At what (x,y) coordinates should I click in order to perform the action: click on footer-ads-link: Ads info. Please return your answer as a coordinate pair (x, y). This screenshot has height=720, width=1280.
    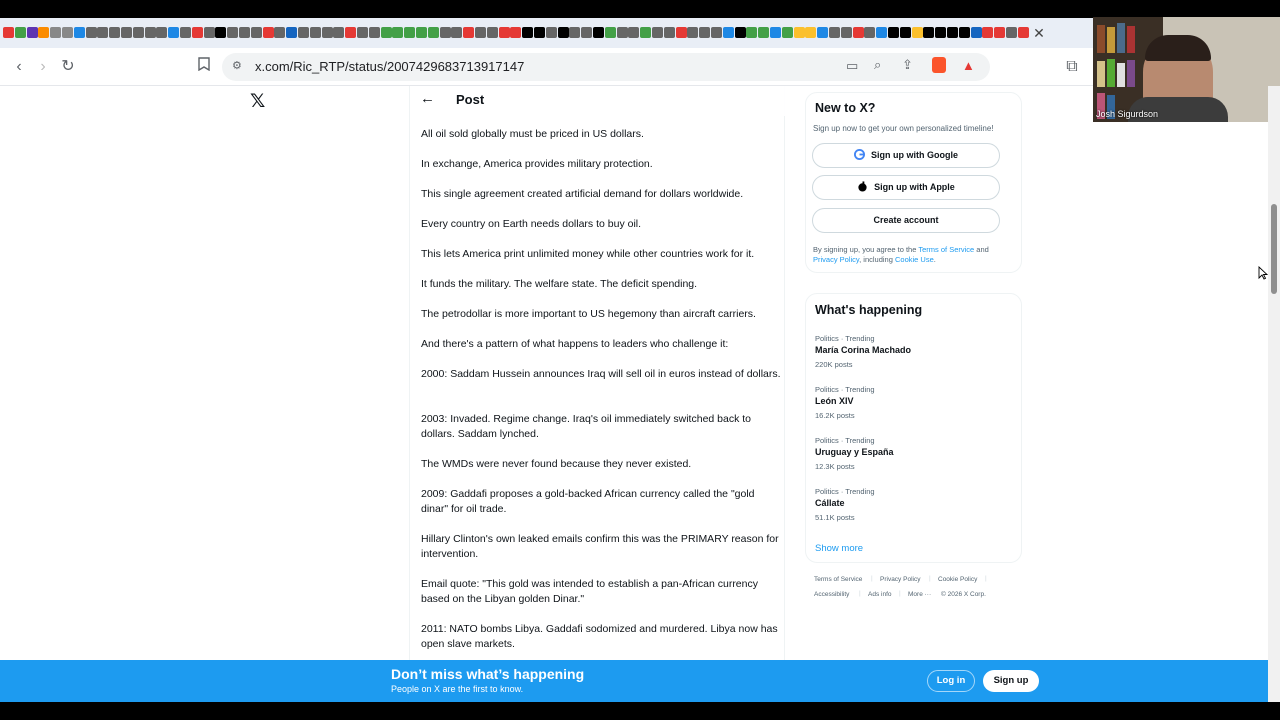
    Looking at the image, I should click on (880, 594).